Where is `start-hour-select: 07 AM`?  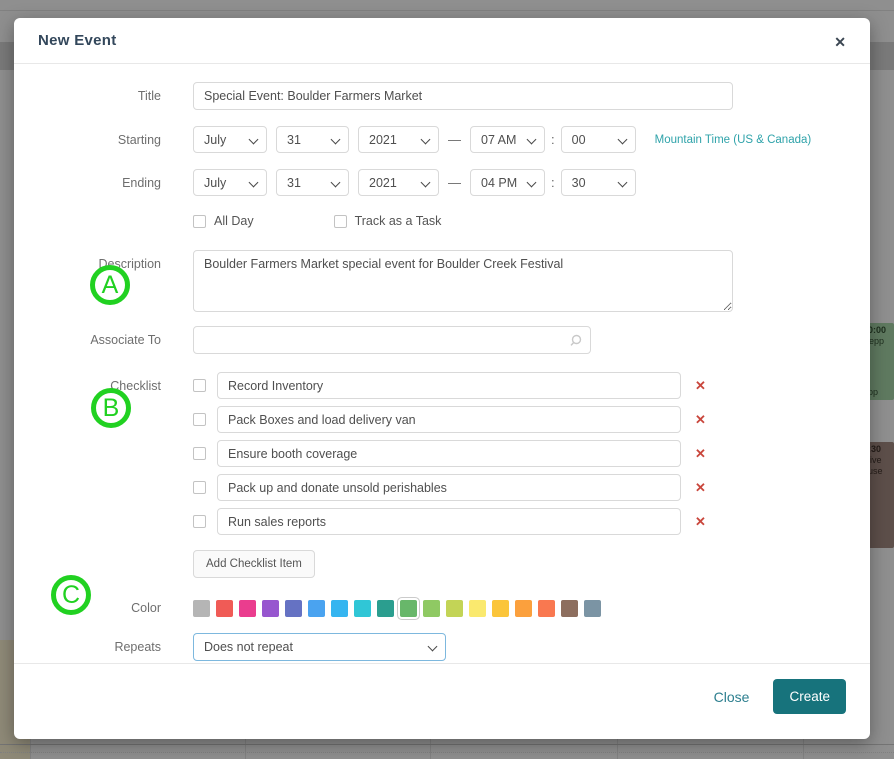 start-hour-select: 07 AM is located at coordinates (507, 139).